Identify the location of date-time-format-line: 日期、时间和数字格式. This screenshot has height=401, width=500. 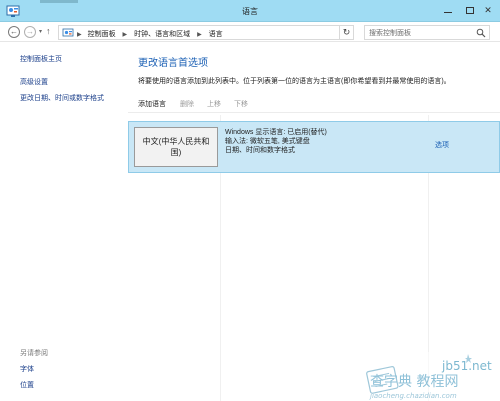
(260, 150).